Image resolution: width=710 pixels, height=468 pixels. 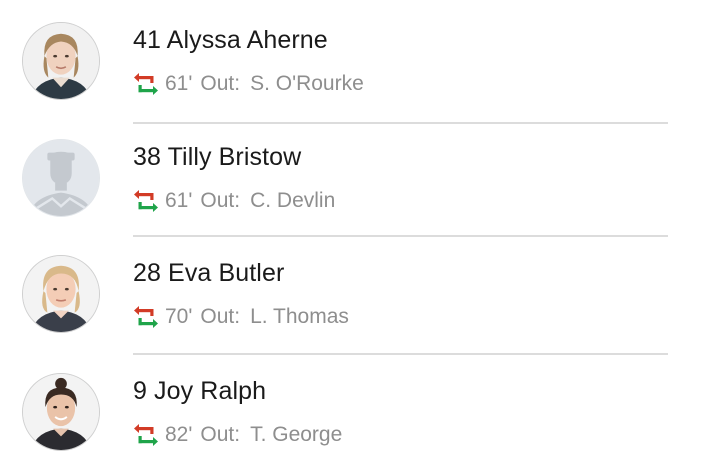 I want to click on replaced-player-name: S. O'Rourke, so click(x=307, y=83).